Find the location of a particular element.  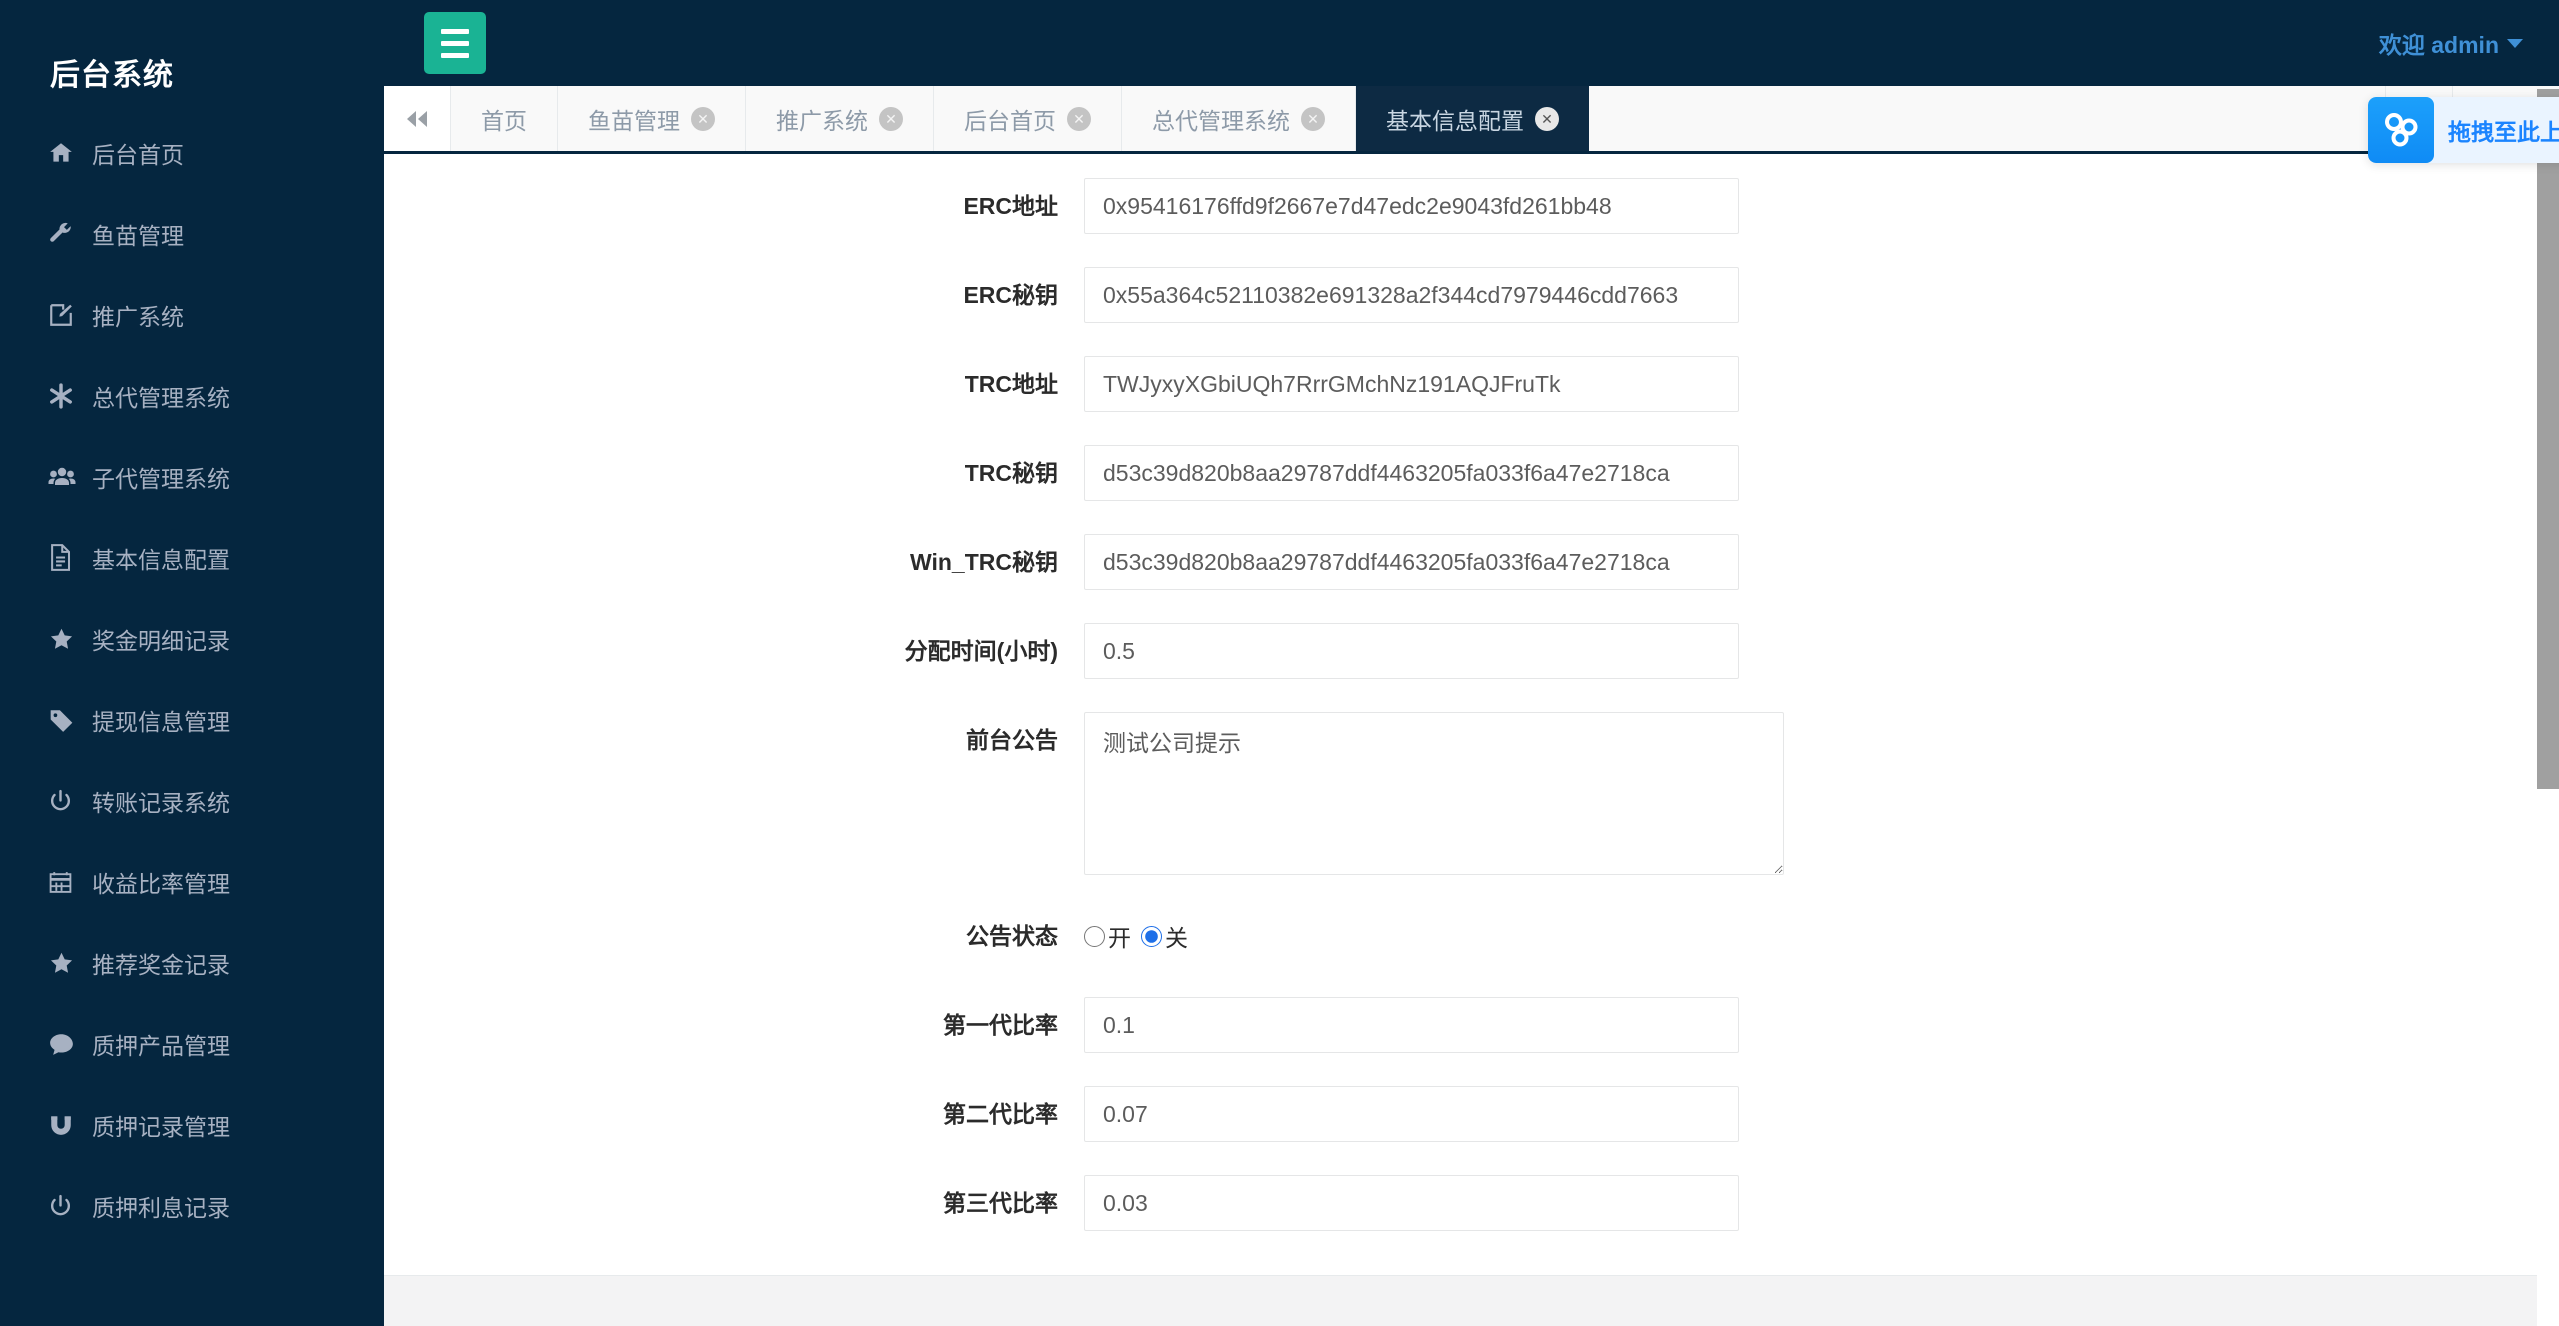

tab-item-active: 基本信息配置 ✕ is located at coordinates (1472, 118).